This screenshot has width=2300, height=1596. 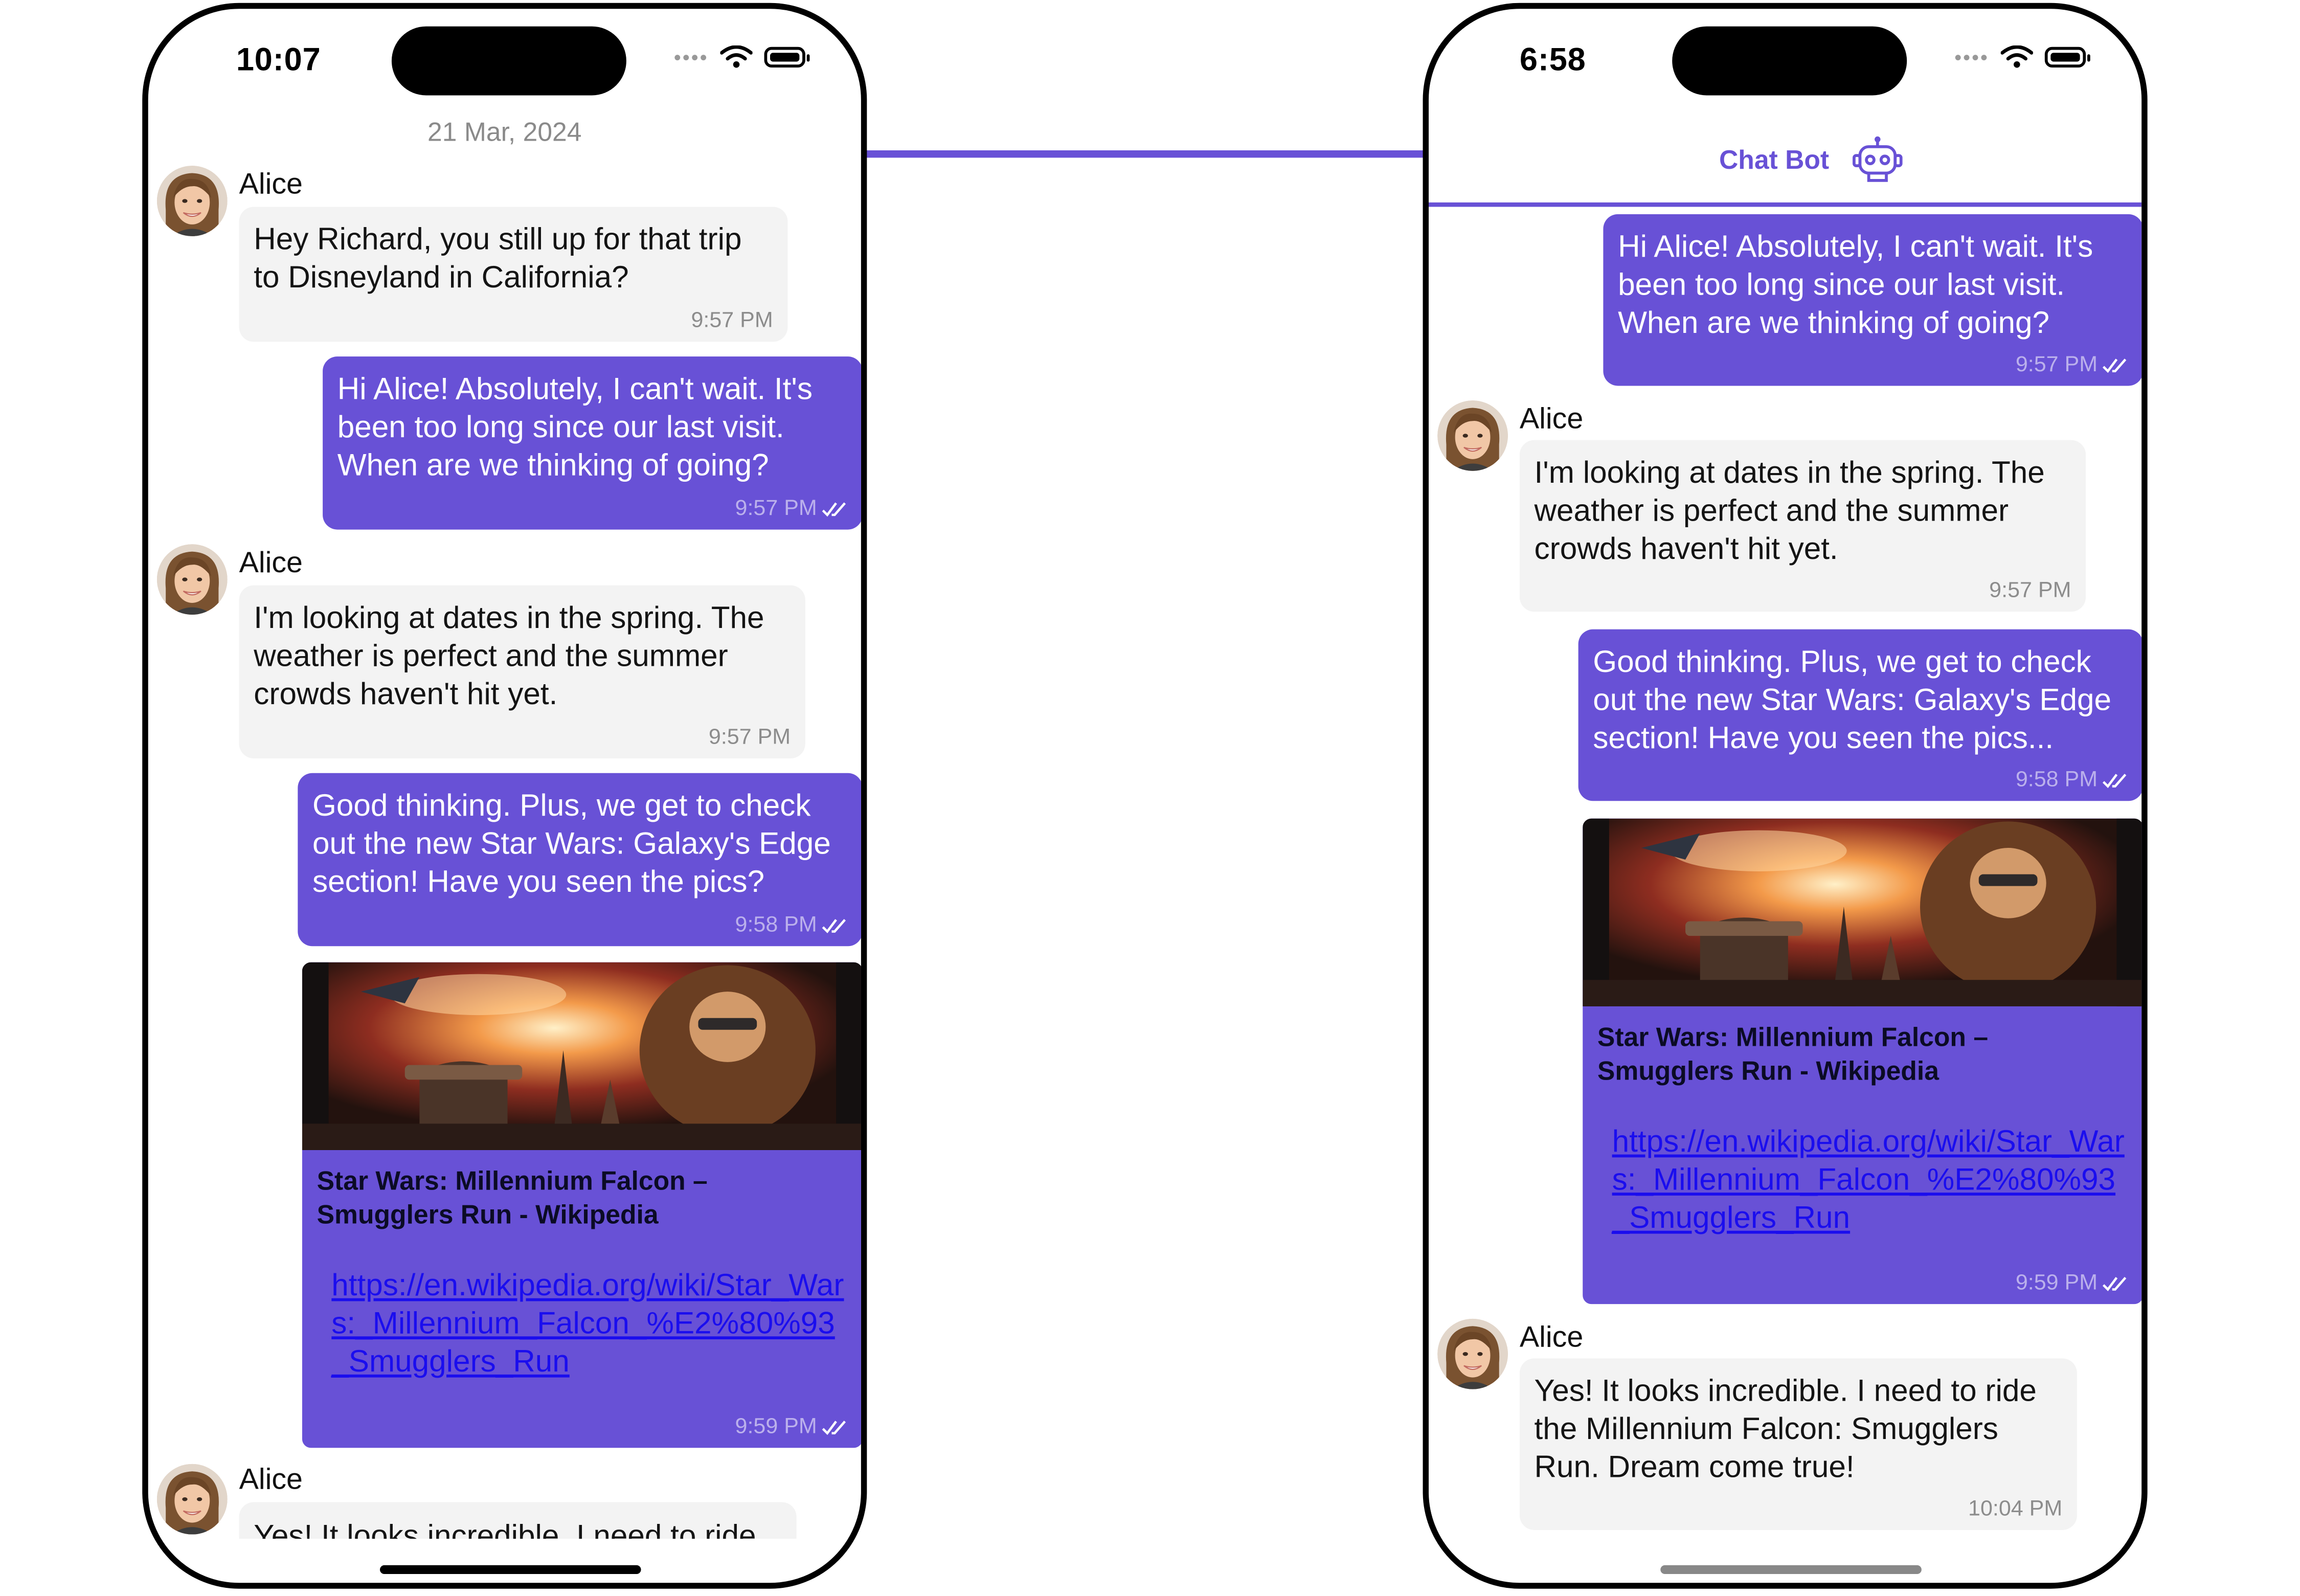 What do you see at coordinates (504, 132) in the screenshot?
I see `date-separator: 21 Mar, 2024` at bounding box center [504, 132].